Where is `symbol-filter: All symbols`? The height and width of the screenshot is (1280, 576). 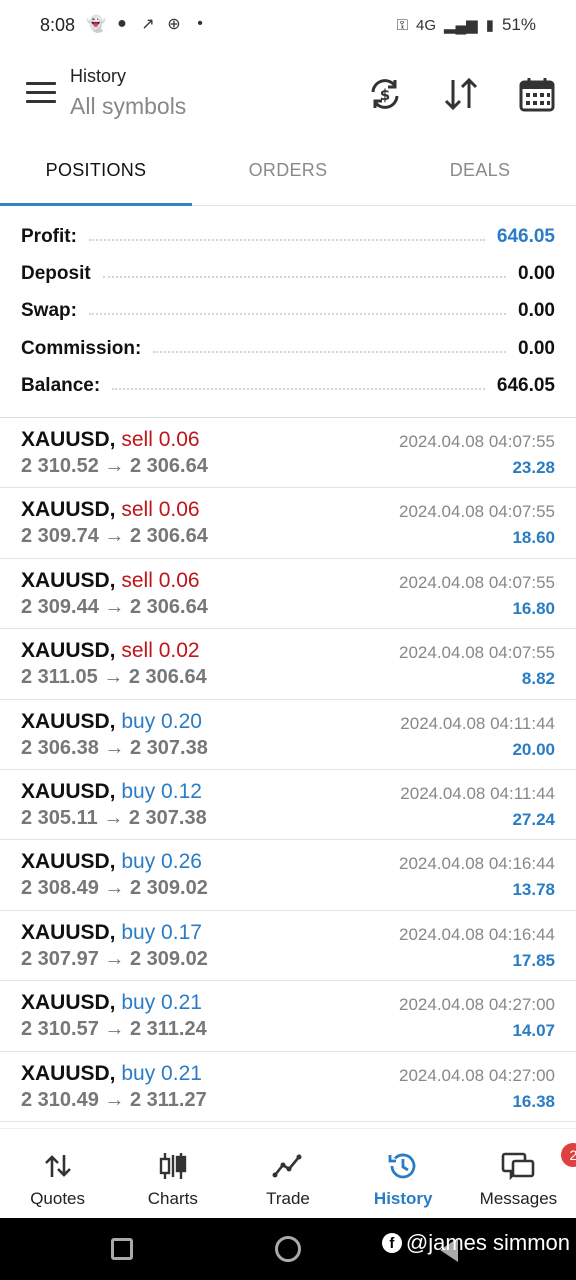 symbol-filter: All symbols is located at coordinates (128, 106).